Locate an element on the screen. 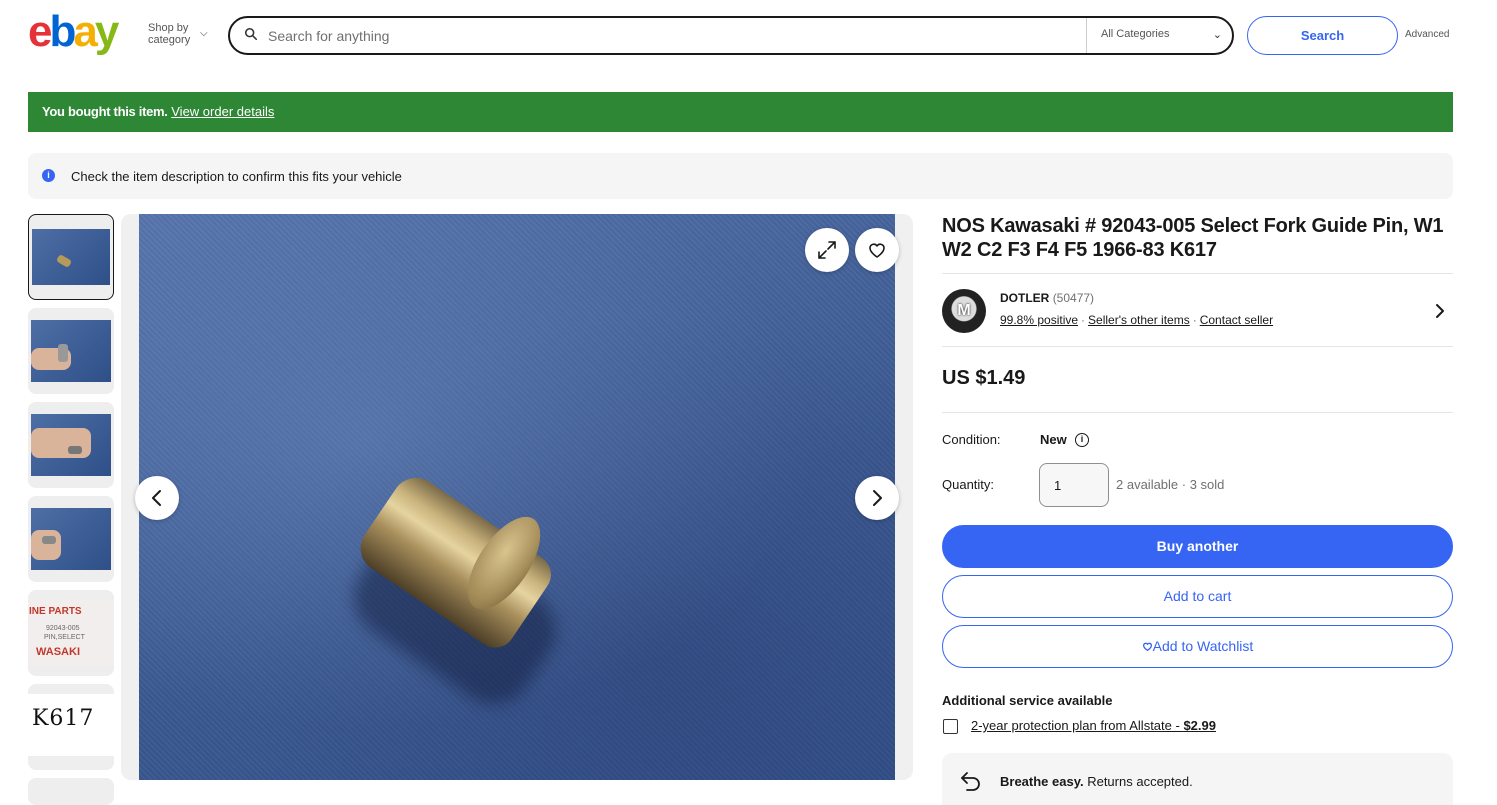 The width and height of the screenshot is (1497, 805). thumbnail-5: INE PARTS 92043-005 PIN,SELECT WASAKI is located at coordinates (71, 633).